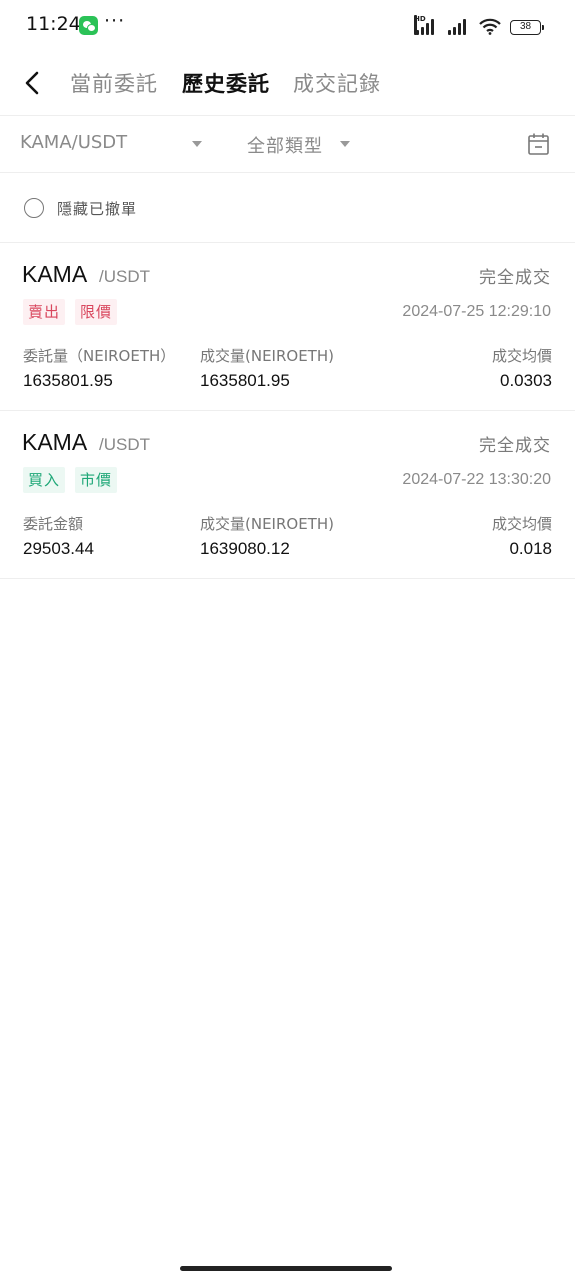 The image size is (575, 1280). What do you see at coordinates (245, 548) in the screenshot?
I see `order-filled-value: 1639080.12` at bounding box center [245, 548].